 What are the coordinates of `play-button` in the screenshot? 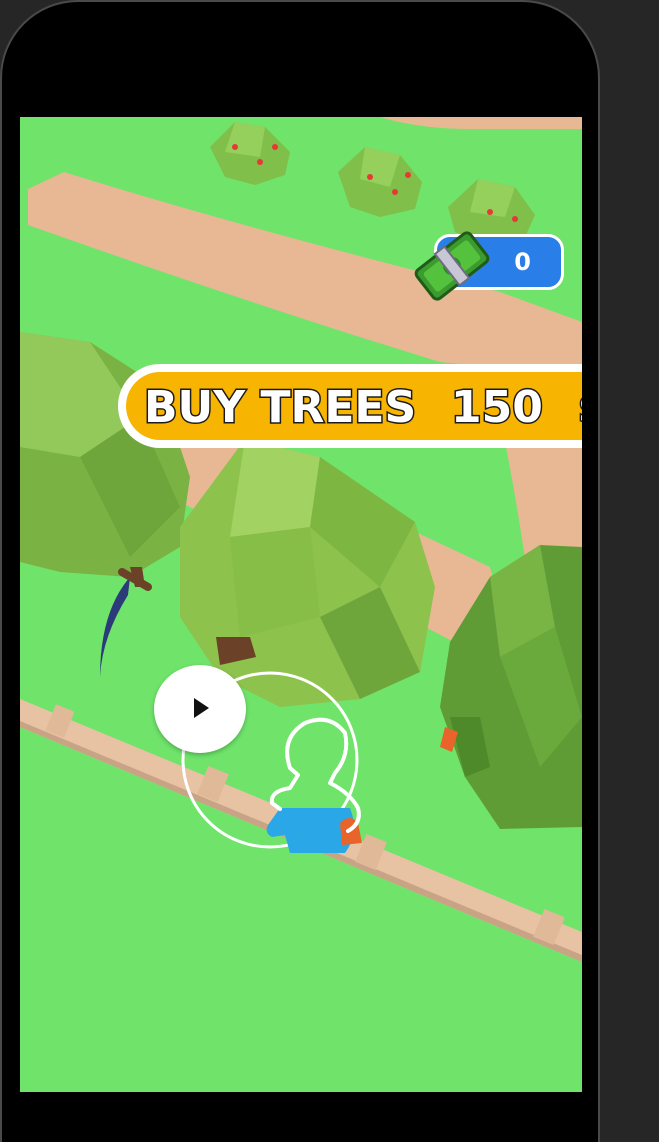 It's located at (200, 709).